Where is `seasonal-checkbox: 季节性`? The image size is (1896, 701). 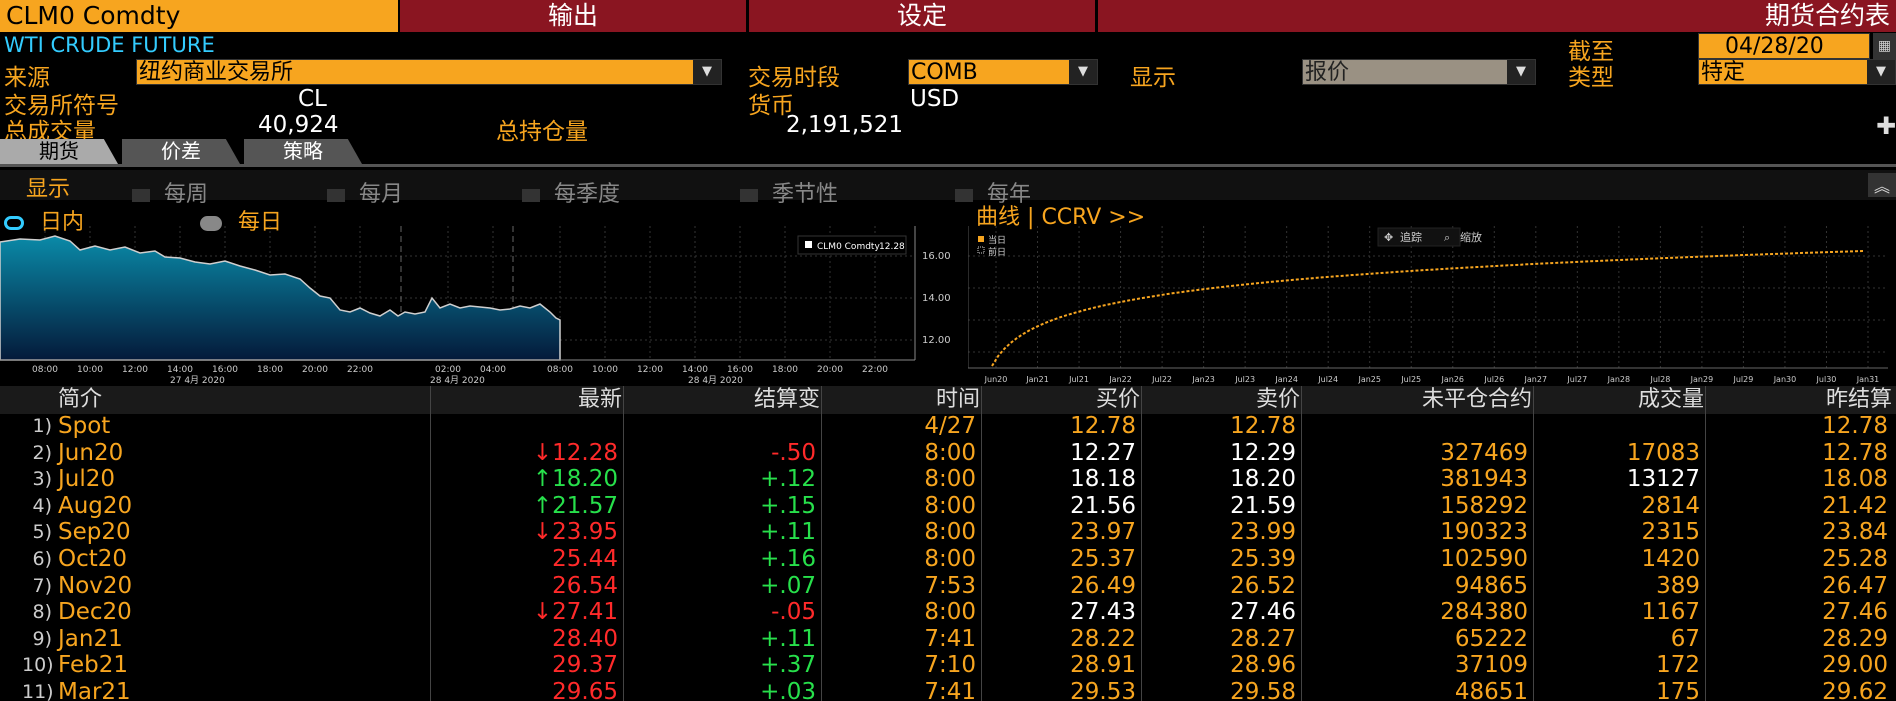 seasonal-checkbox: 季节性 is located at coordinates (789, 192).